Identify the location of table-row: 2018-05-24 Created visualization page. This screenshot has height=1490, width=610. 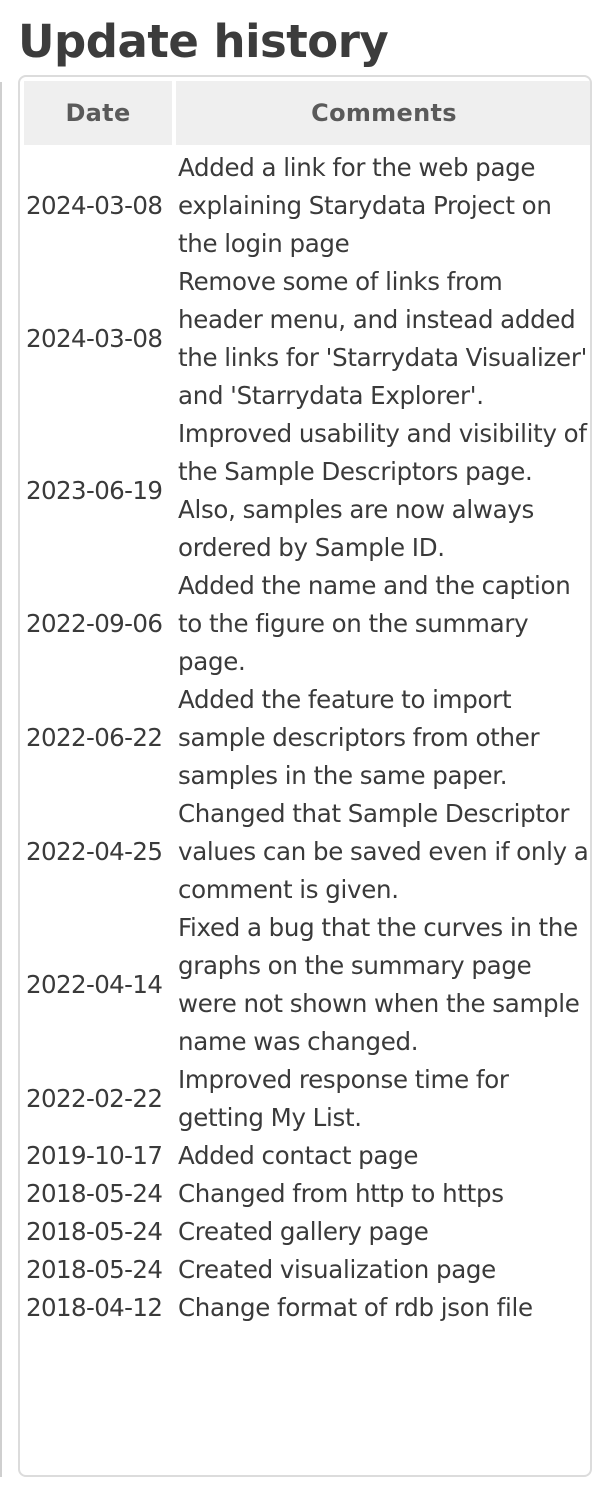
(307, 1270).